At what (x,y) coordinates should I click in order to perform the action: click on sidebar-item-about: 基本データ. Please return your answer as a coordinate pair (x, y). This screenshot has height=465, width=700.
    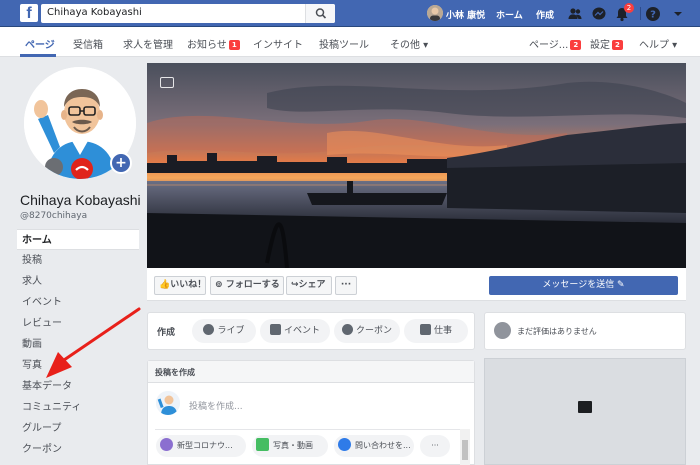
    Looking at the image, I should click on (78, 386).